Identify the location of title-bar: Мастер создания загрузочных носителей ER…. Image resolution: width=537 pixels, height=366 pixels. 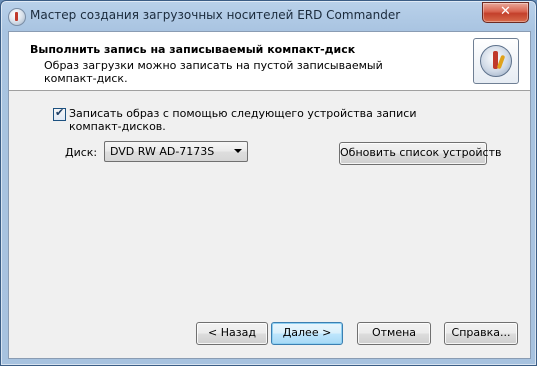
(268, 16).